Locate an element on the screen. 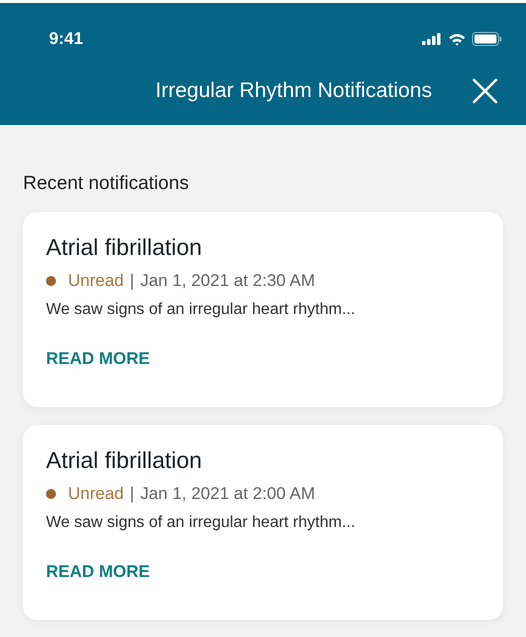 The width and height of the screenshot is (526, 637). notification-time: Jan 1, 2021 at 2:30 AM is located at coordinates (228, 281).